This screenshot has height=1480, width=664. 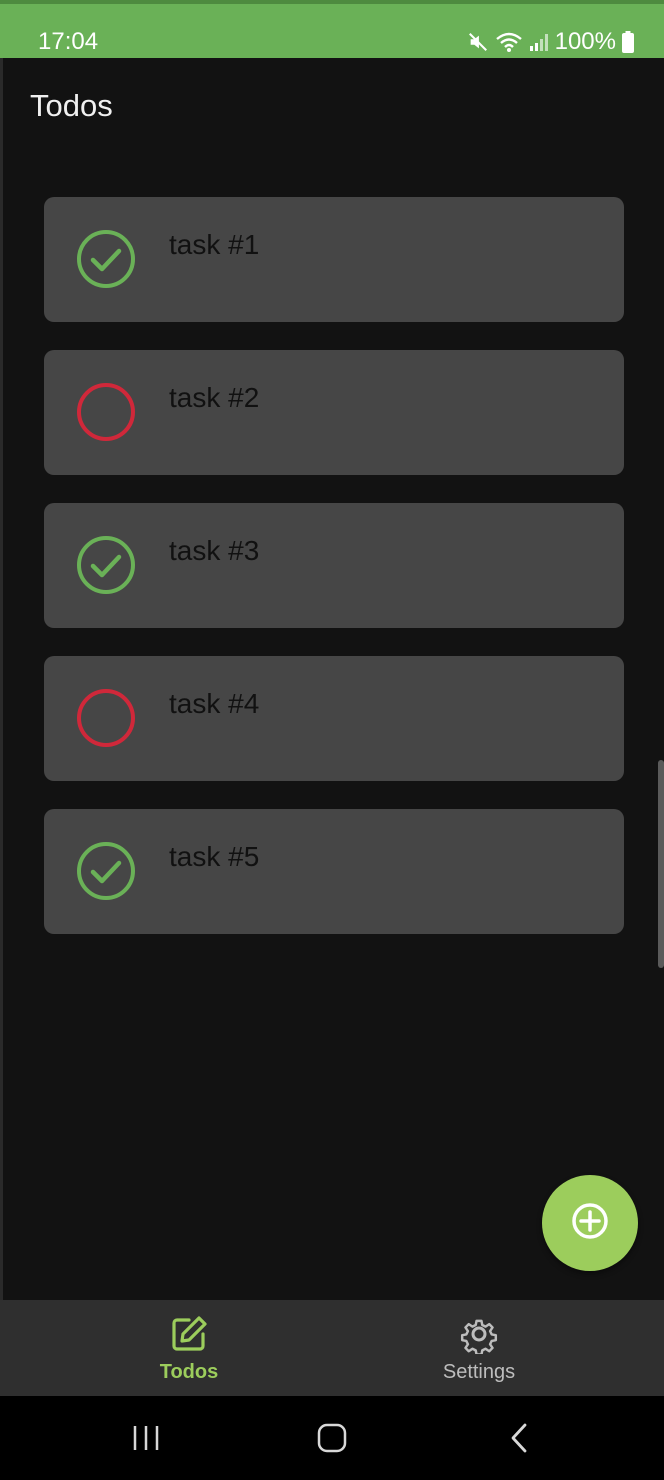 I want to click on battery-label: 100%, so click(x=585, y=41).